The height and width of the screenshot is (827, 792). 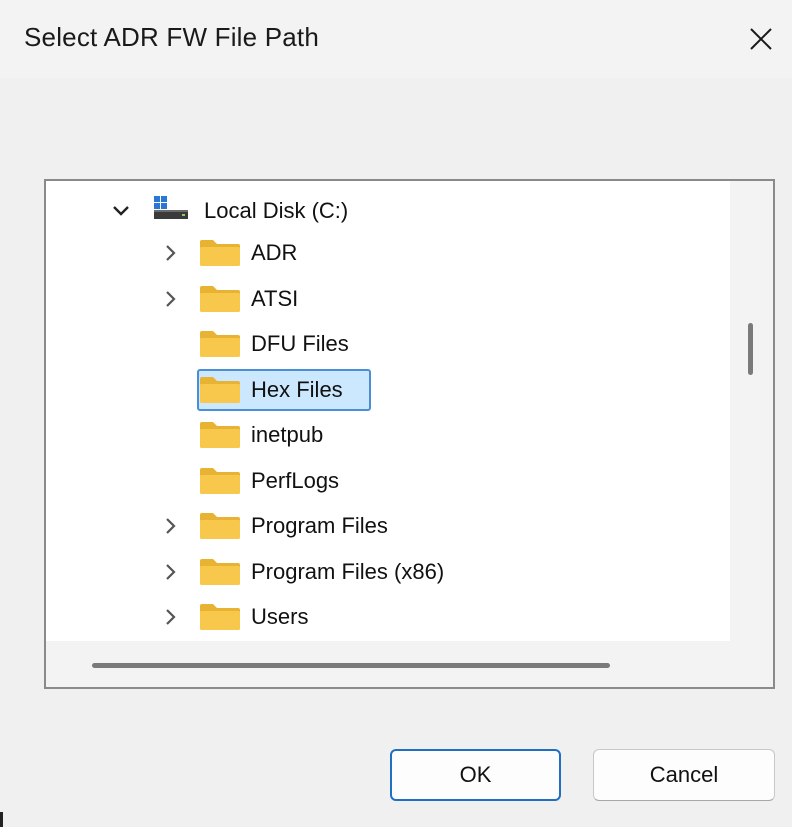 I want to click on close-button, so click(x=761, y=39).